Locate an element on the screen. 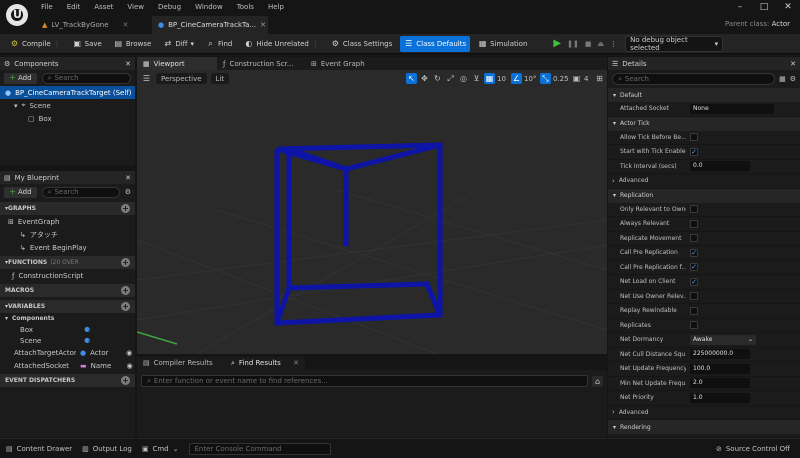 The width and height of the screenshot is (800, 458). add-dispatcher-icon: + is located at coordinates (125, 380).